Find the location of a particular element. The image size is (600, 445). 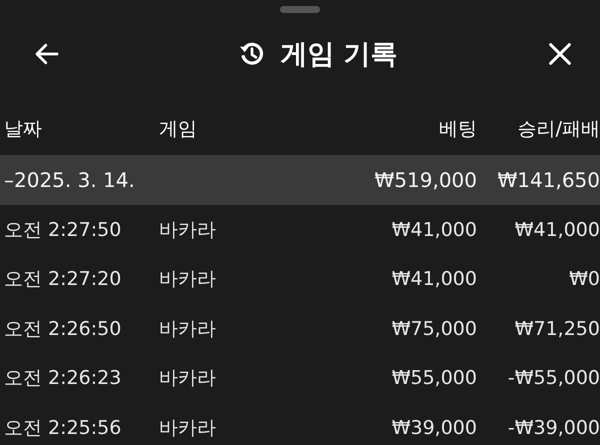

table-cell-text: 오전 2:27:20 is located at coordinates (63, 279).